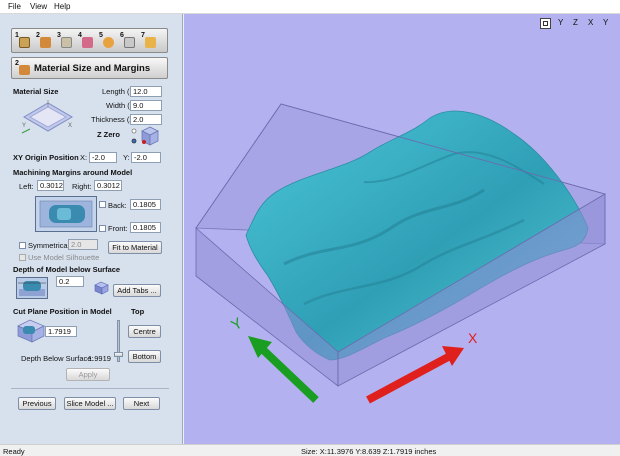 This screenshot has width=620, height=456. What do you see at coordinates (50, 185) in the screenshot?
I see `left-margin-input: 0.3012` at bounding box center [50, 185].